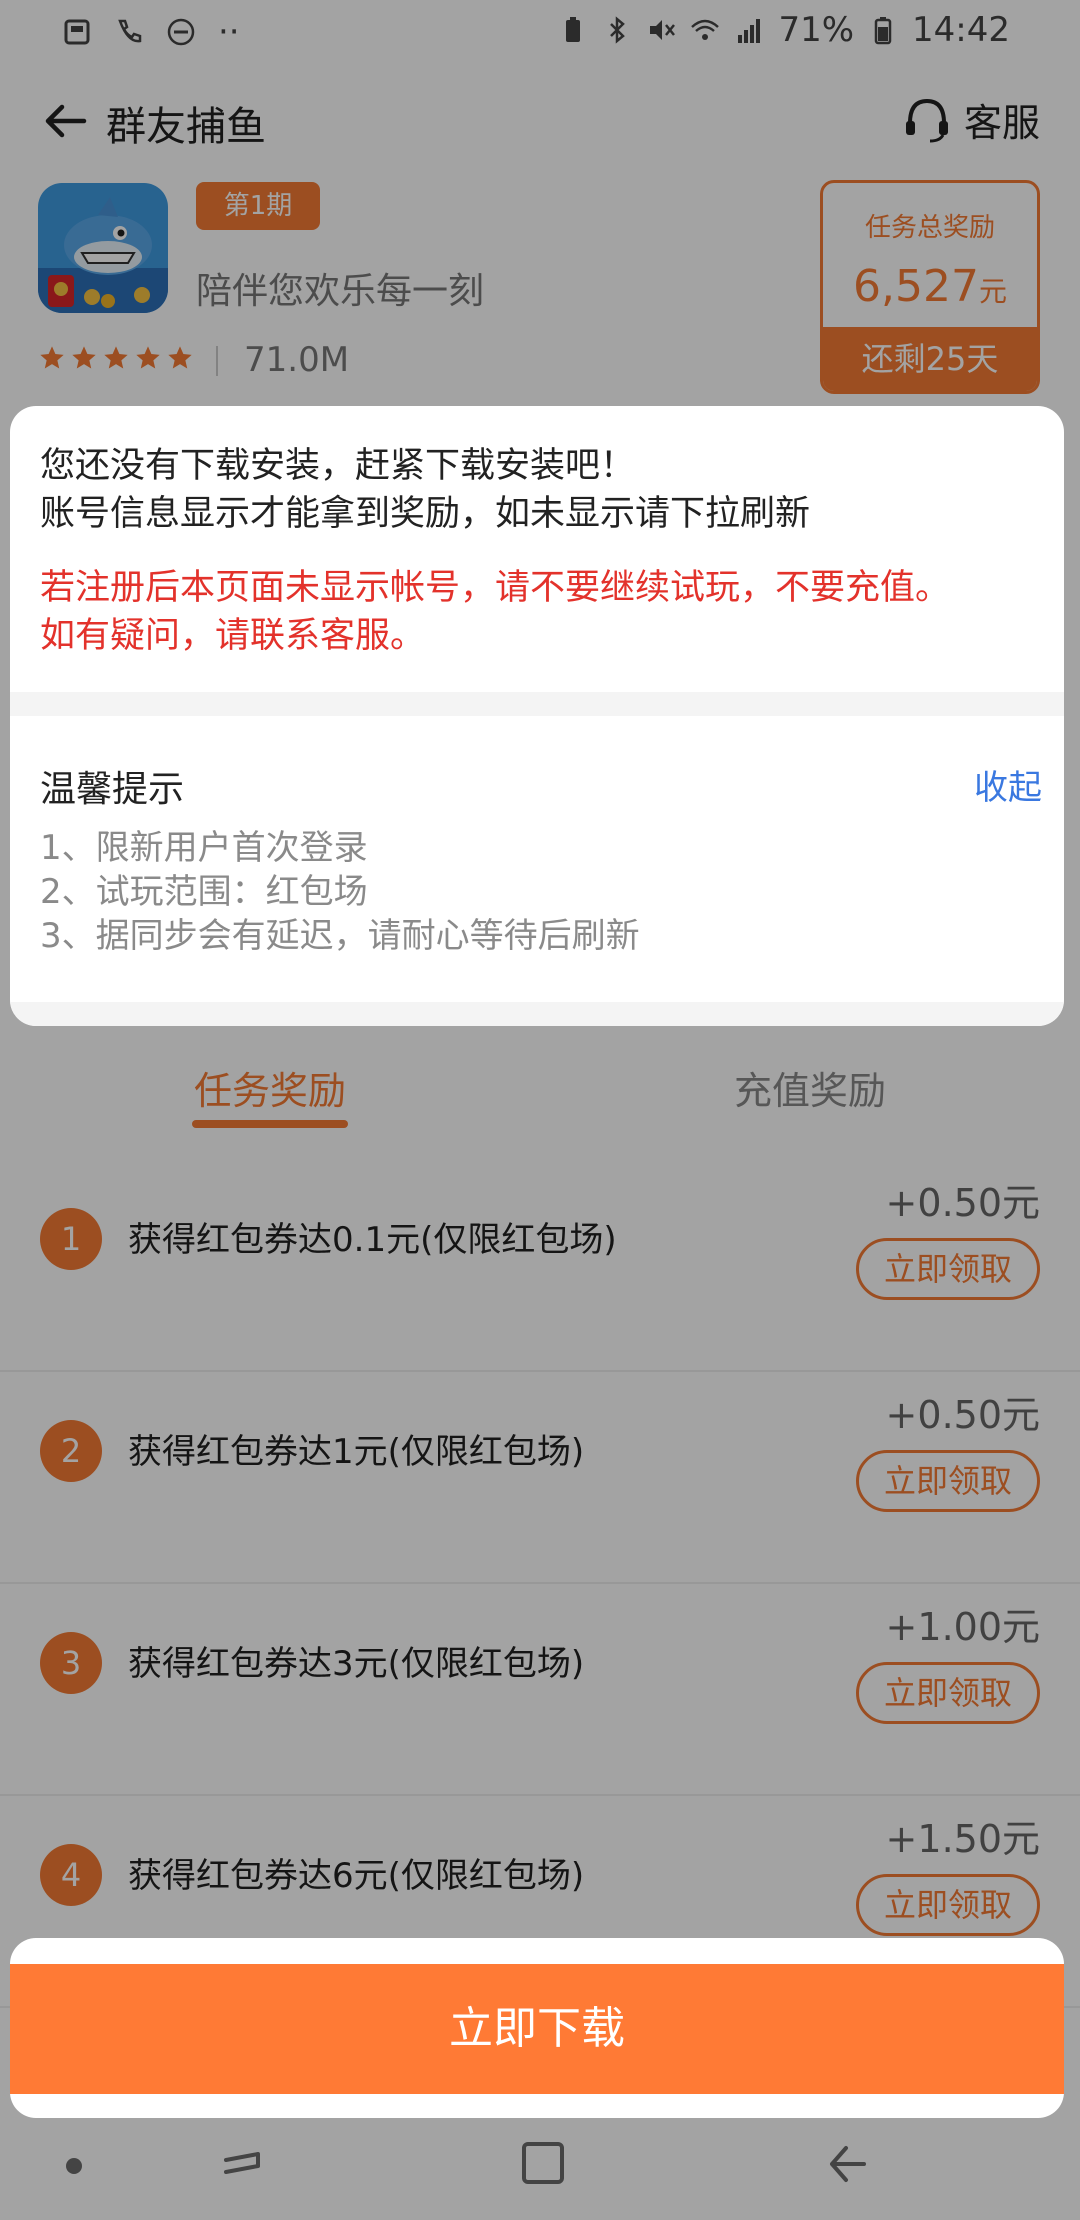 Image resolution: width=1080 pixels, height=2220 pixels. Describe the element at coordinates (74, 2166) in the screenshot. I see `nav-dot-icon` at that location.